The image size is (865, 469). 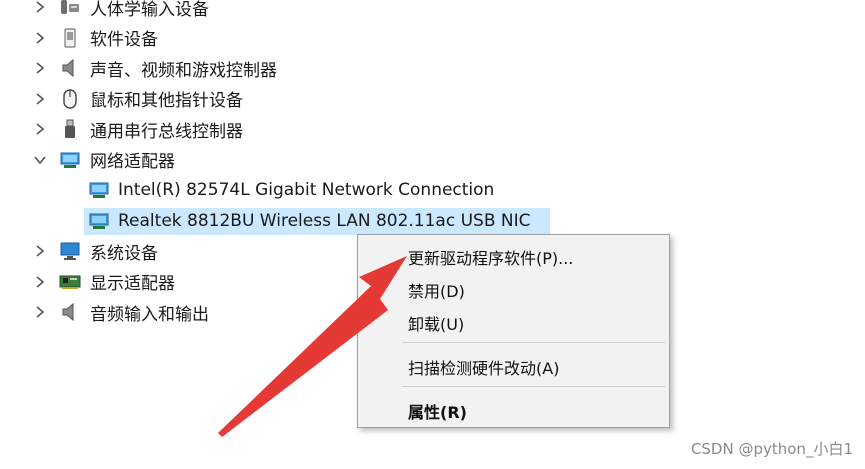 I want to click on tree-item-label: 音频输入和输出, so click(x=149, y=314).